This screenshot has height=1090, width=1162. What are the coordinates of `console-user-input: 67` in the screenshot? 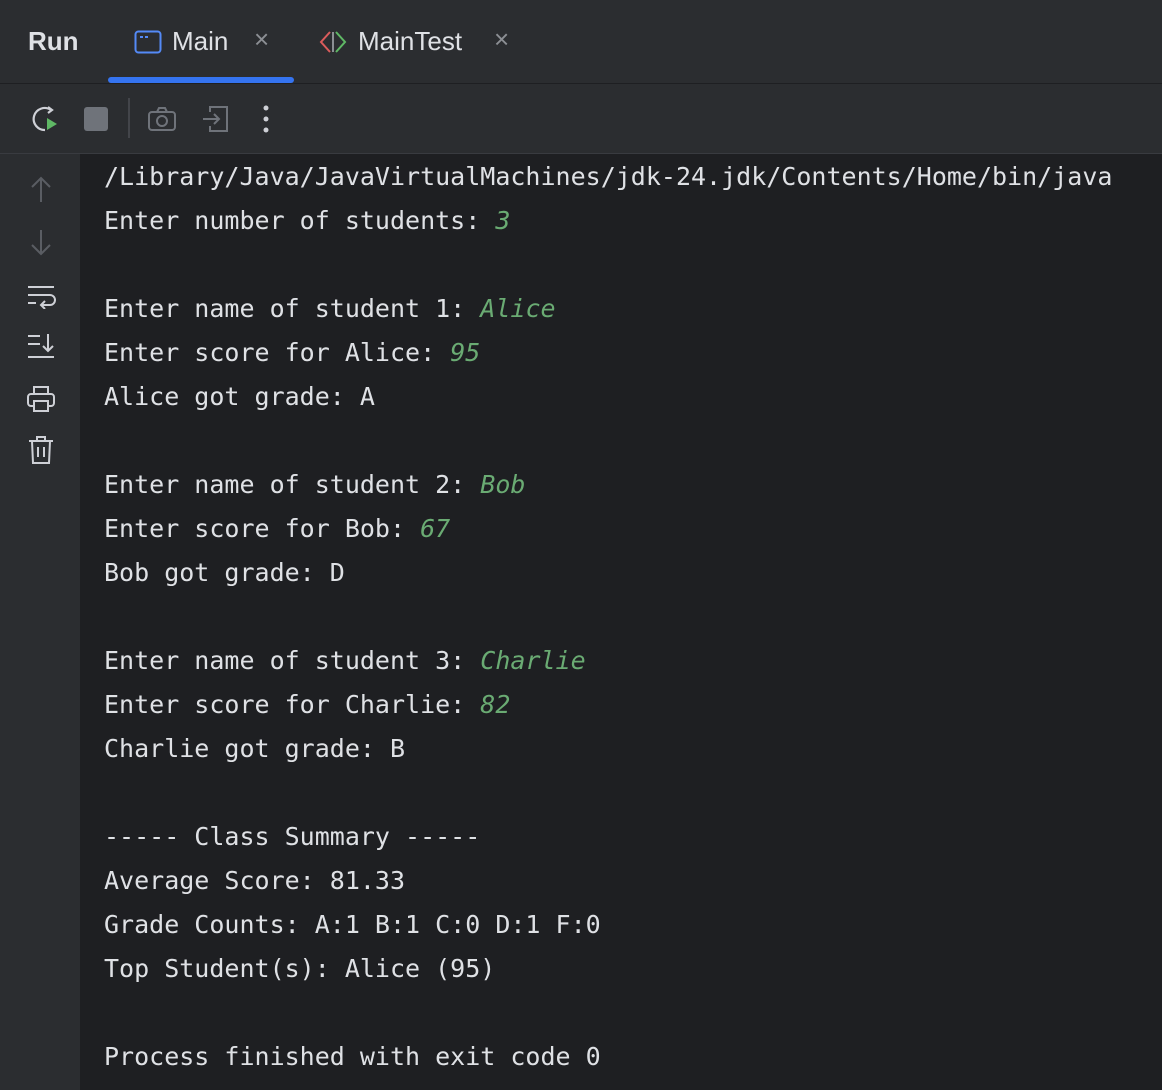 It's located at (435, 528).